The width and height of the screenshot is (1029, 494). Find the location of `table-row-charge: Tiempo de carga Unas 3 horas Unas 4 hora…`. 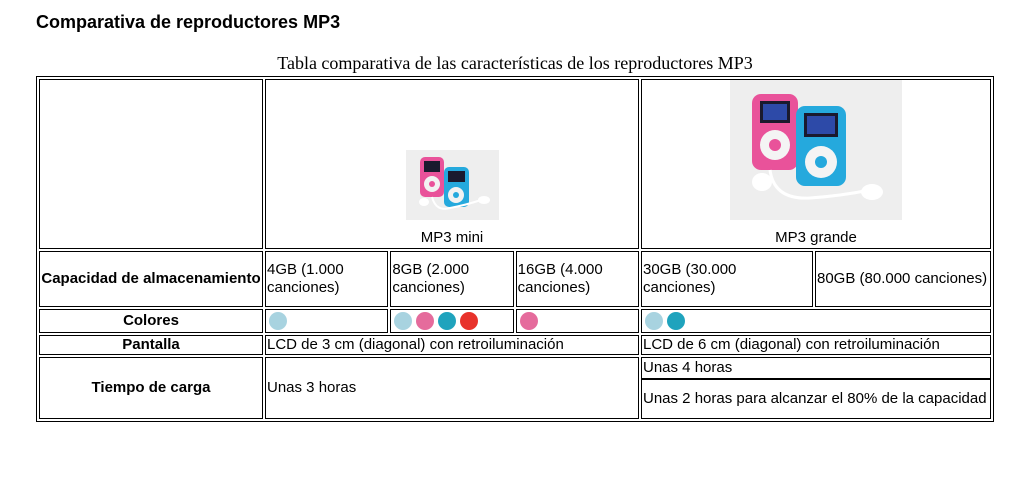

table-row-charge: Tiempo de carga Unas 3 horas Unas 4 hora… is located at coordinates (515, 388).